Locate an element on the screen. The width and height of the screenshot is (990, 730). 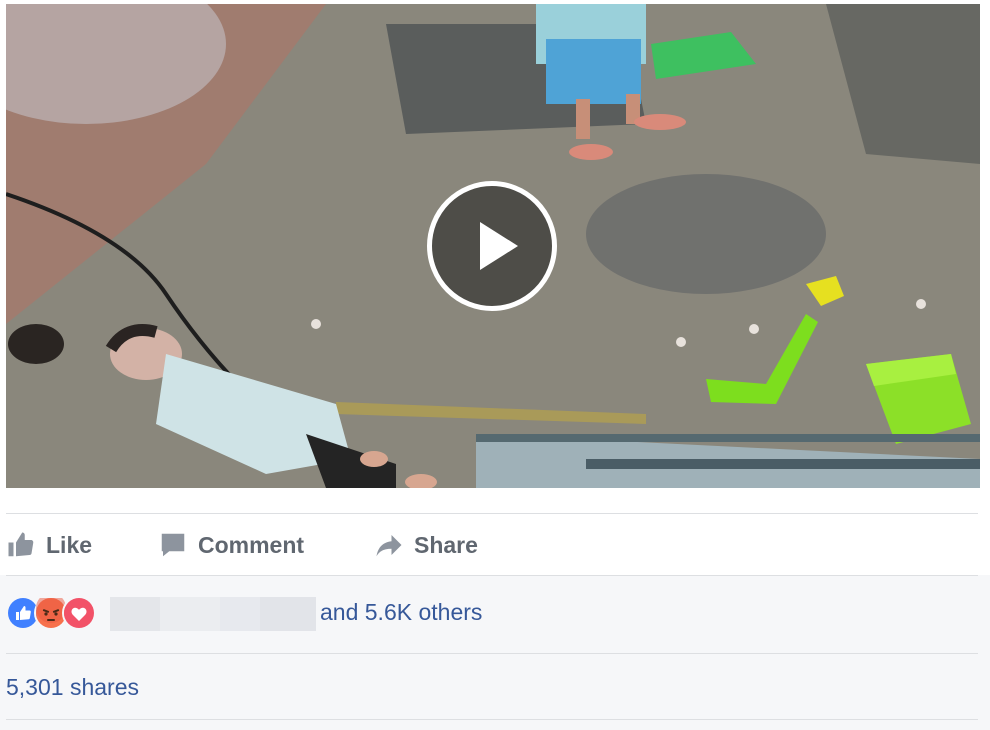
play-button is located at coordinates (492, 246).